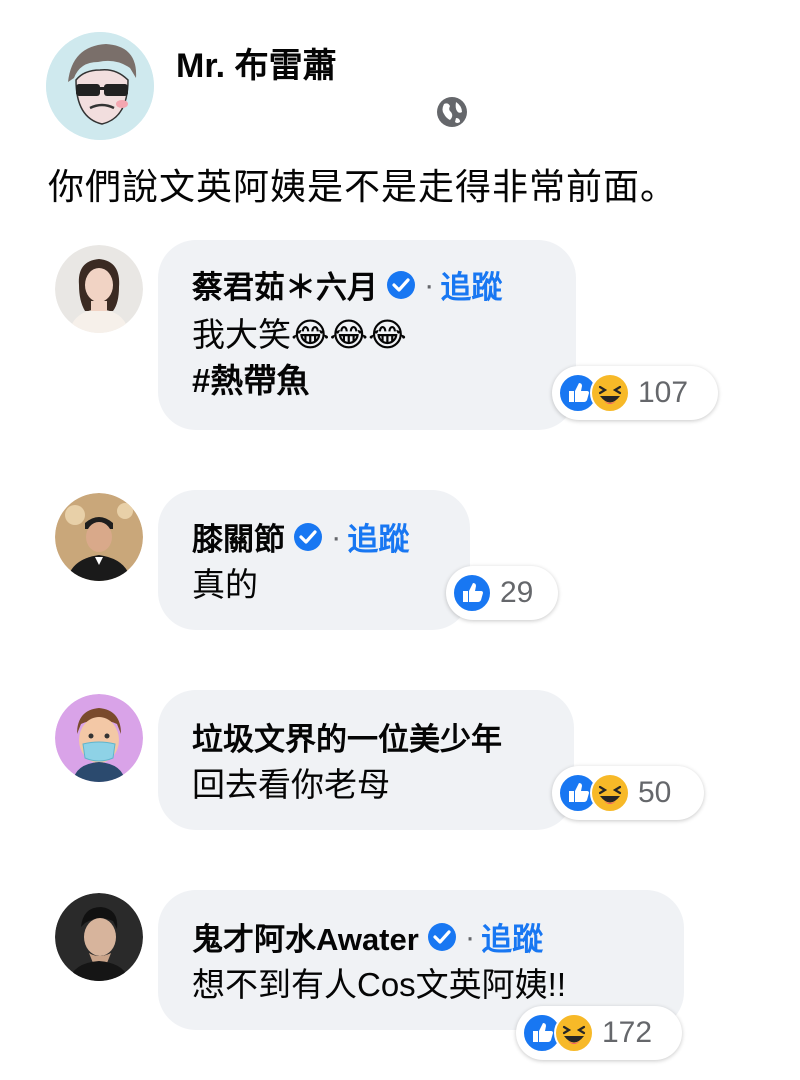  I want to click on comment-text: 我大笑😂😂😂, so click(299, 334).